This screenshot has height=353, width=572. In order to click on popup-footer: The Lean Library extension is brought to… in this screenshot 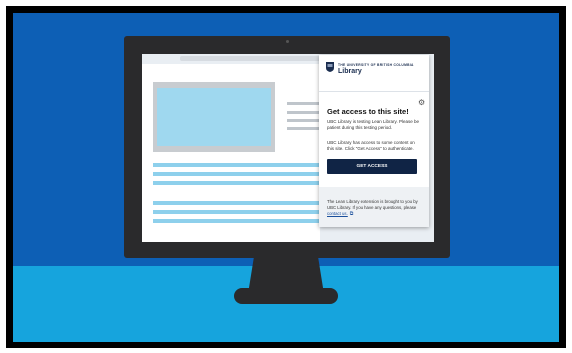, I will do `click(374, 207)`.